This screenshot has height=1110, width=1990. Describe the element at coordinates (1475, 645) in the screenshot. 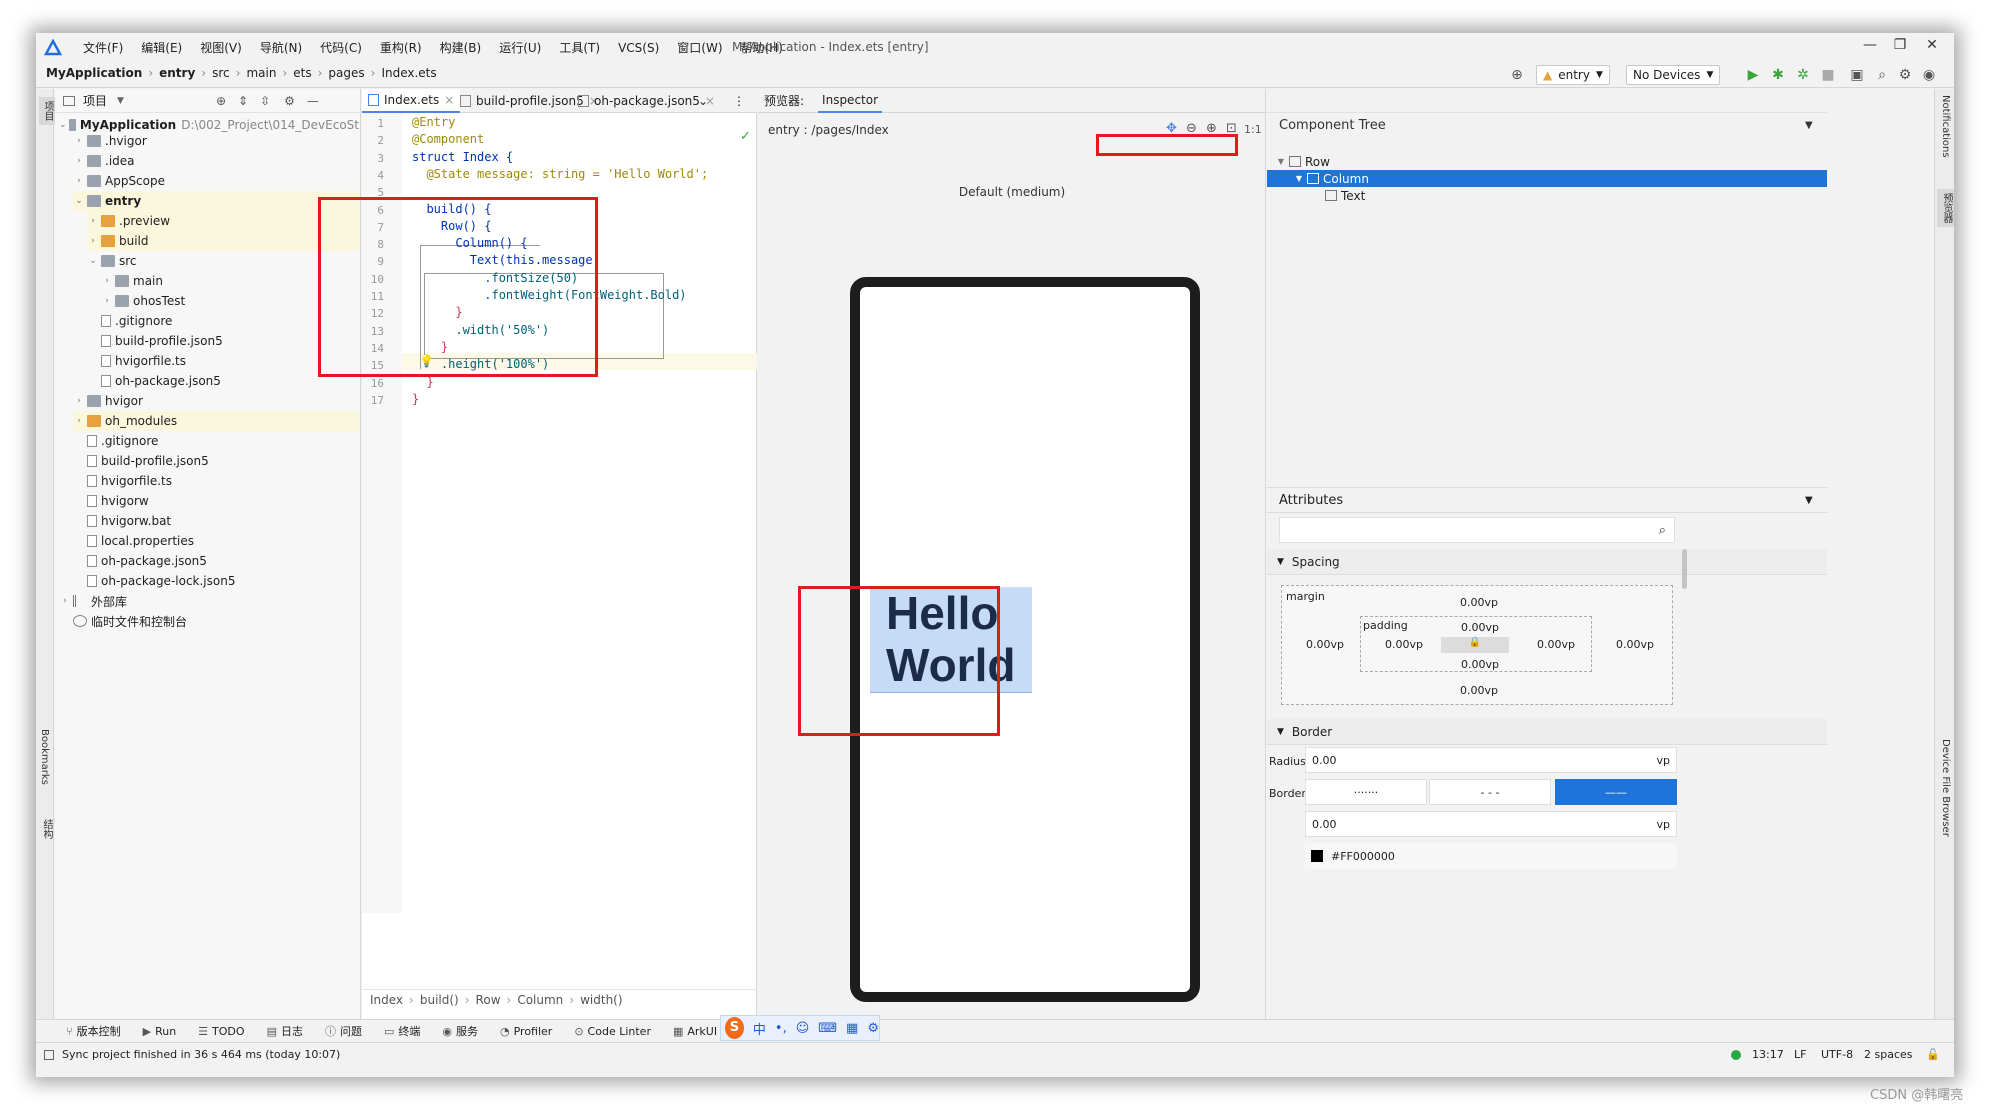

I see `lock-icon: 🔒` at that location.